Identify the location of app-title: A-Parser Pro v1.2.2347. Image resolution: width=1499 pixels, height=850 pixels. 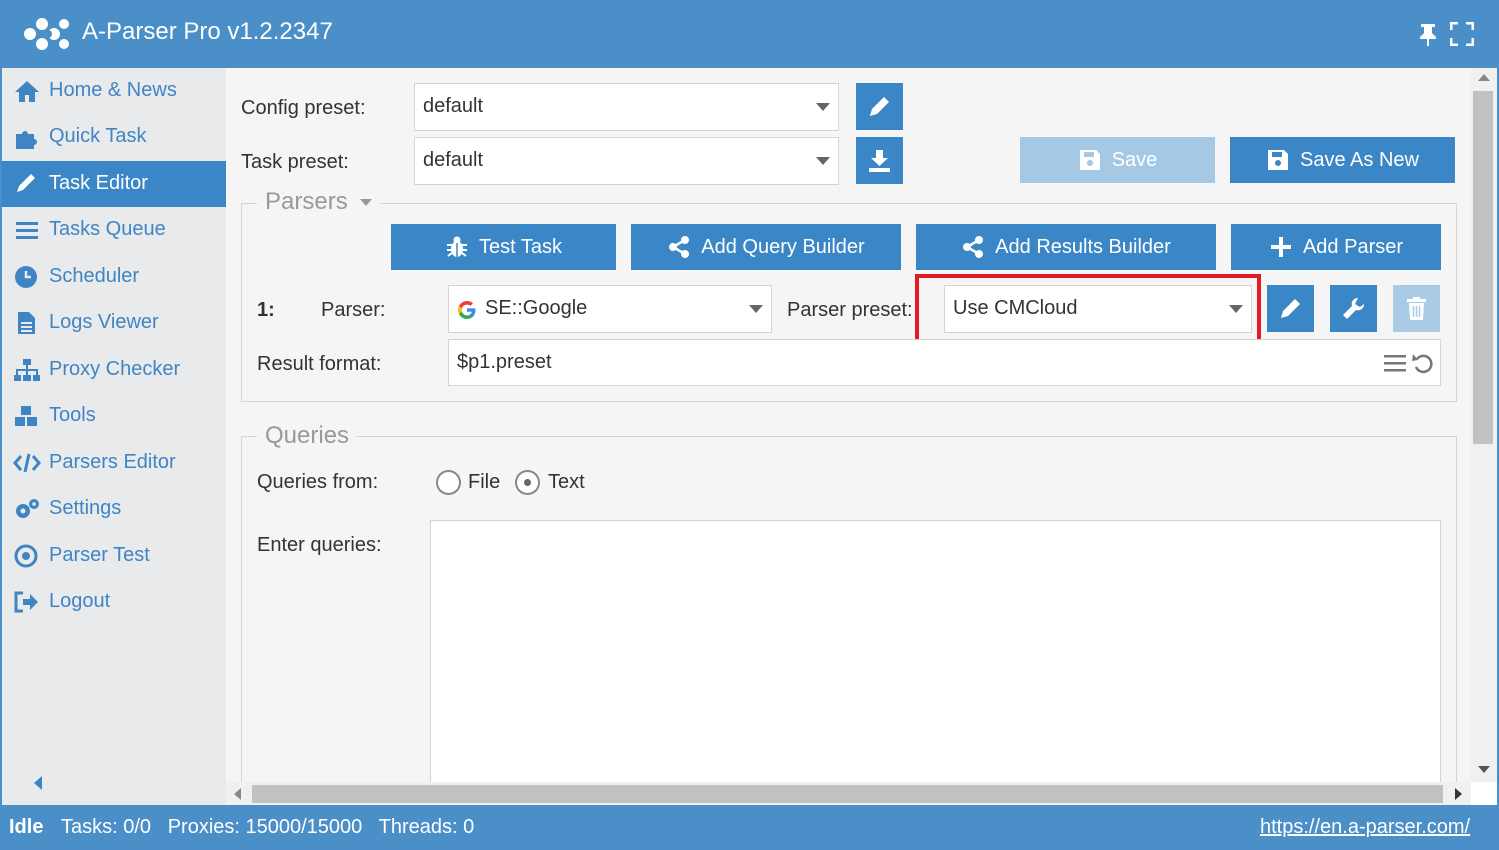
(207, 31).